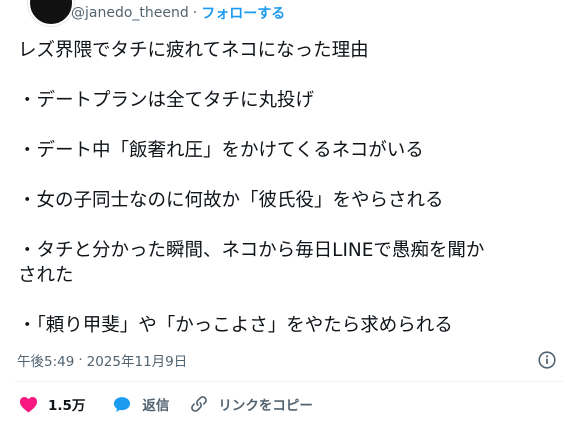 The width and height of the screenshot is (576, 430). I want to click on link-icon, so click(199, 404).